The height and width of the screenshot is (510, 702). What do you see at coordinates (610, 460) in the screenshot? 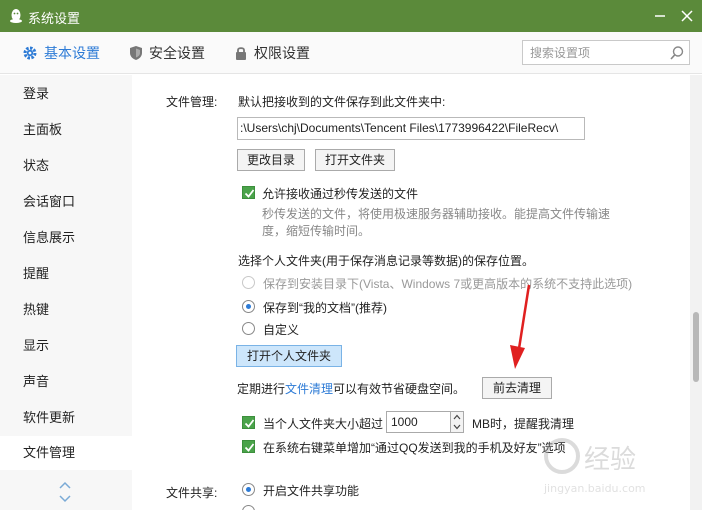
I see `watermark-text: 经验` at bounding box center [610, 460].